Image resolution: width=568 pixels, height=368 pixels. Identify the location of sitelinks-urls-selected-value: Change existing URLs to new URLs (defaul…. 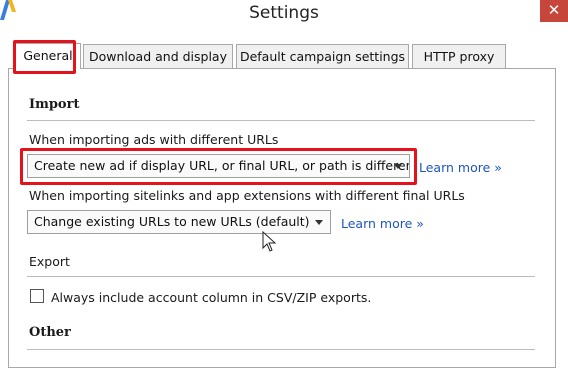
(172, 221).